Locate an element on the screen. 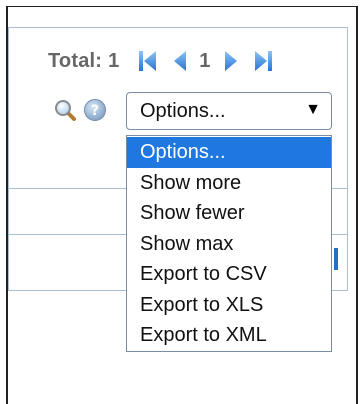  option-show-more: Show more is located at coordinates (229, 183).